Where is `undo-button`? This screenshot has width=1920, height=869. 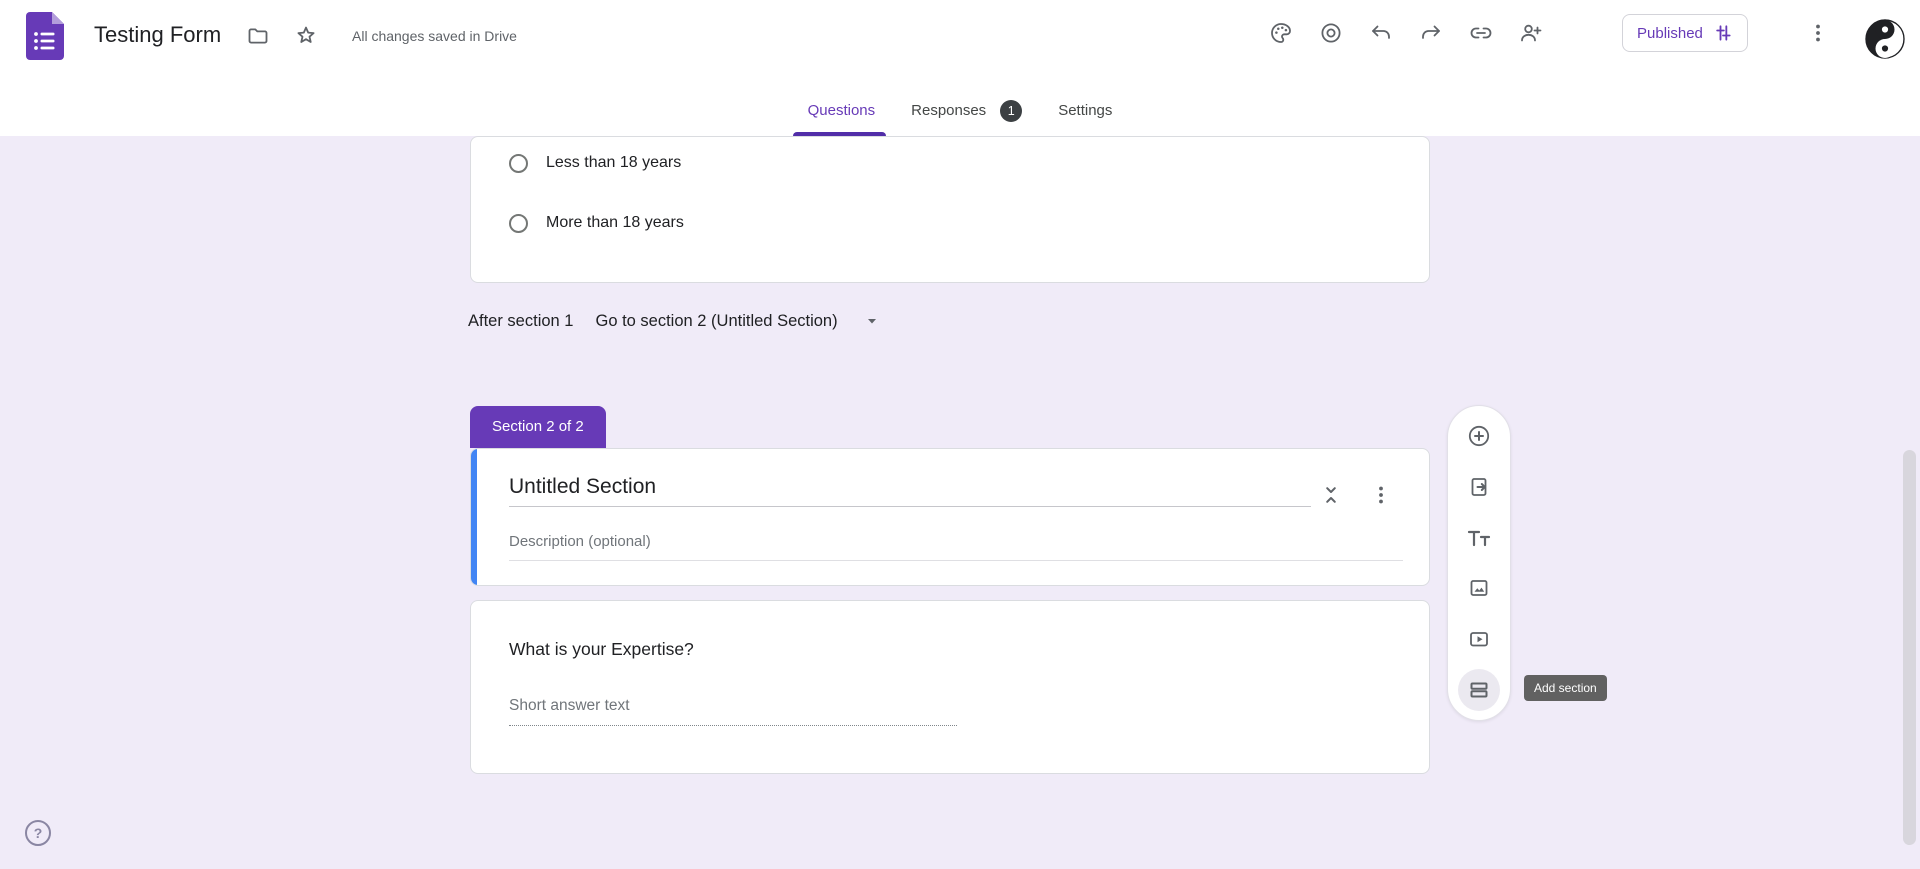
undo-button is located at coordinates (1381, 33).